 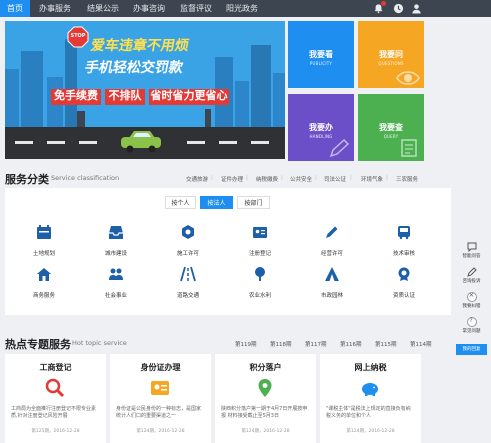 What do you see at coordinates (471, 331) in the screenshot?
I see `side-item-label: 常见问题` at bounding box center [471, 331].